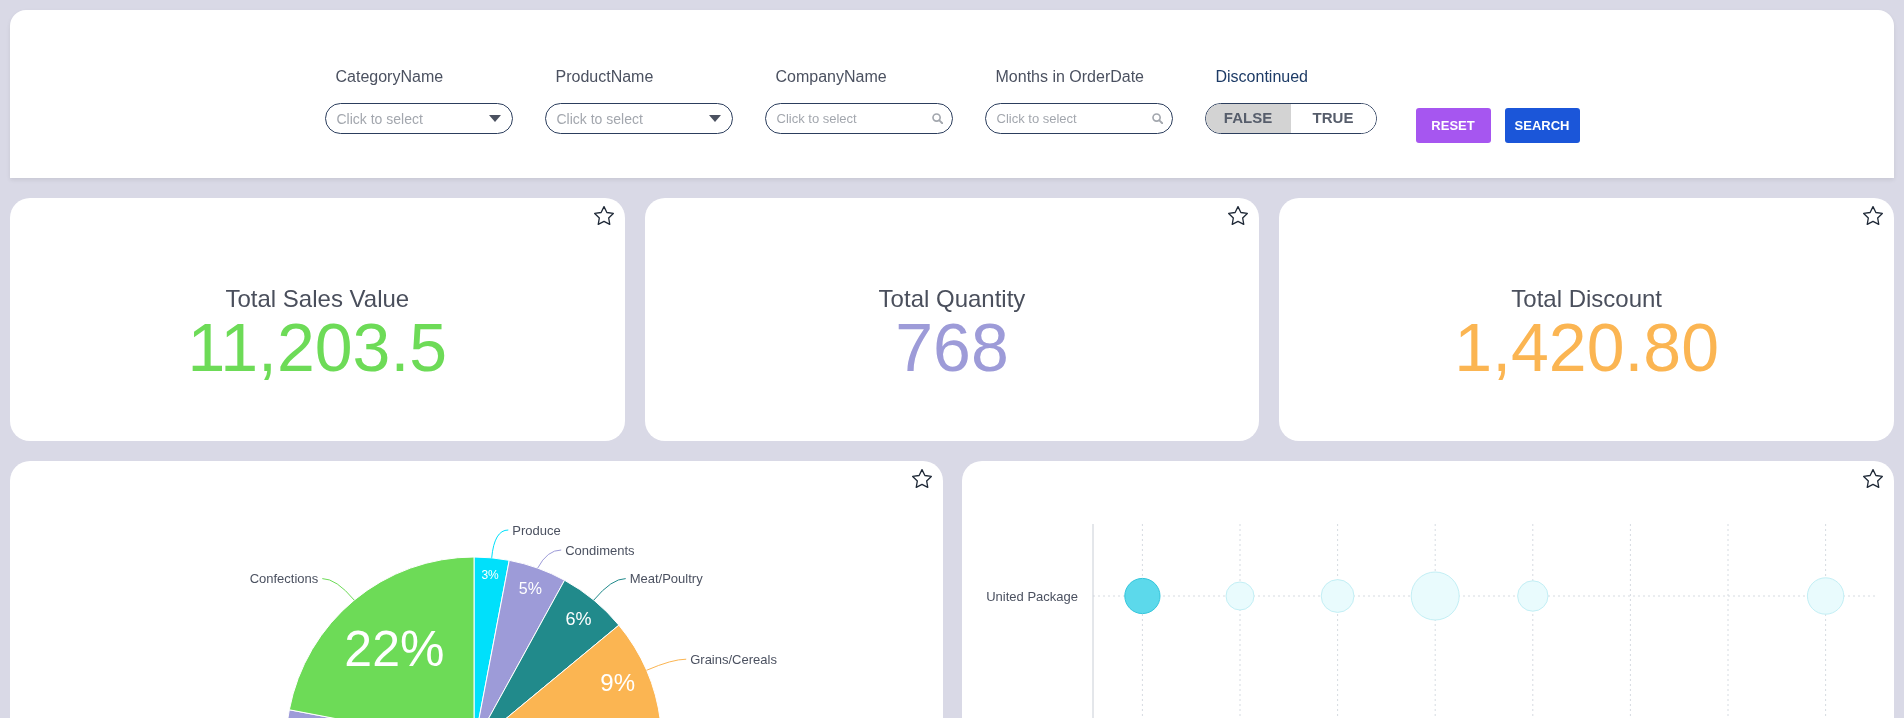  Describe the element at coordinates (600, 550) in the screenshot. I see `category-label: Condiments` at that location.